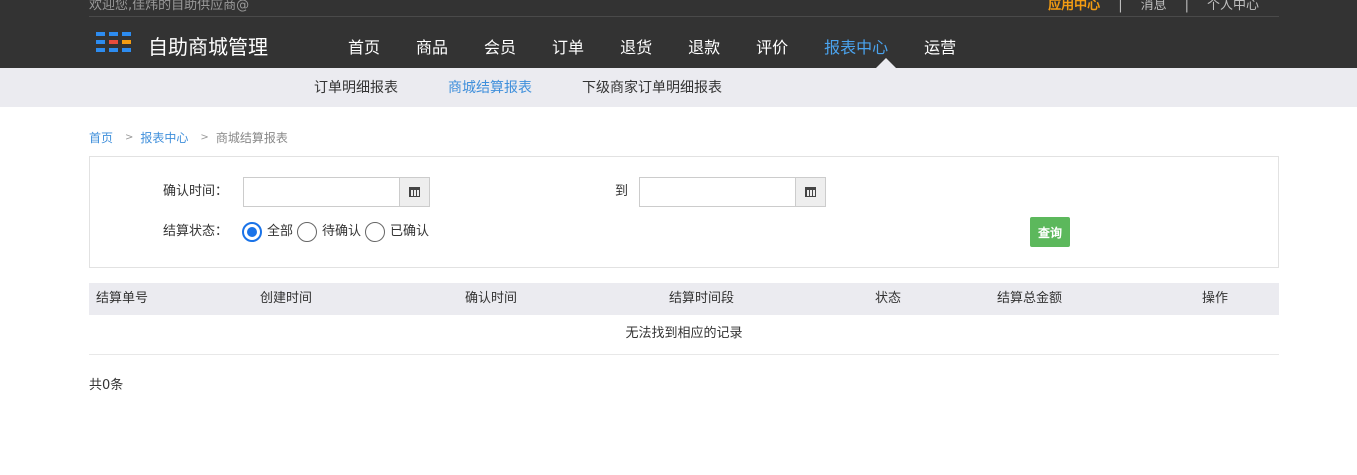  I want to click on subnav-order-detail-report: 订单明细报表, so click(356, 88).